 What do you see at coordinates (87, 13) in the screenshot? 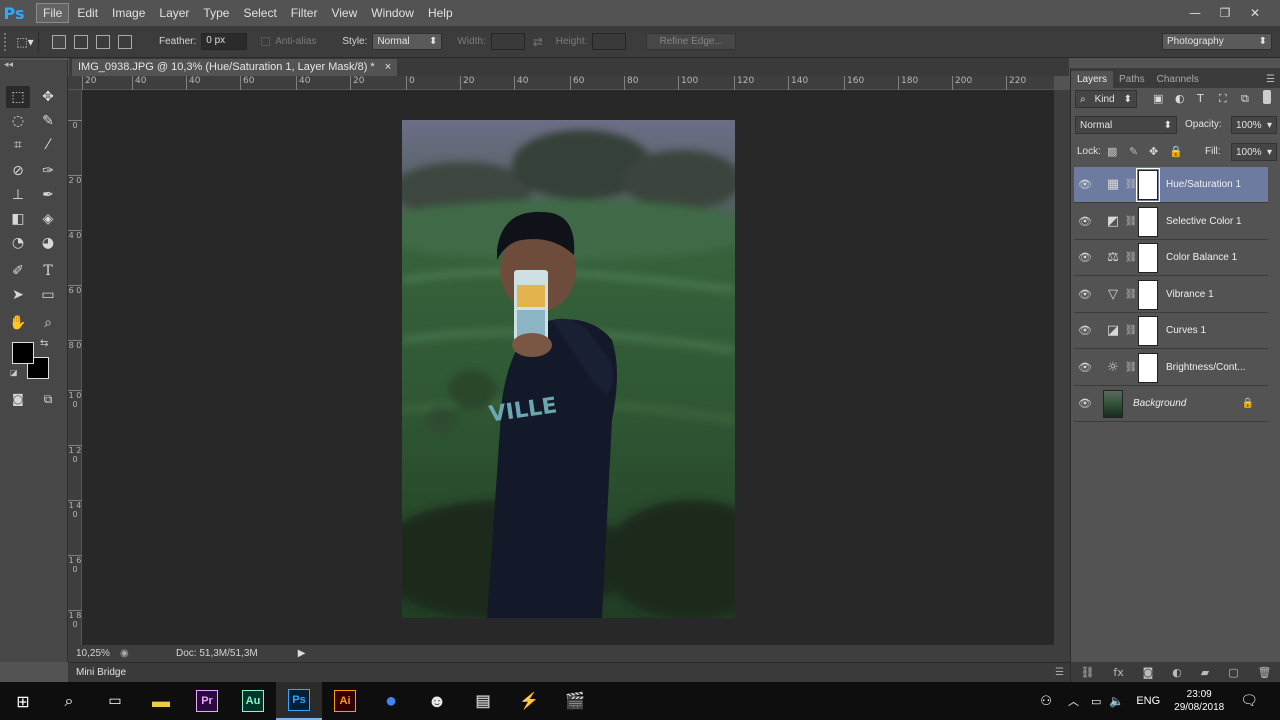
I see `menu-edit: Edit` at bounding box center [87, 13].